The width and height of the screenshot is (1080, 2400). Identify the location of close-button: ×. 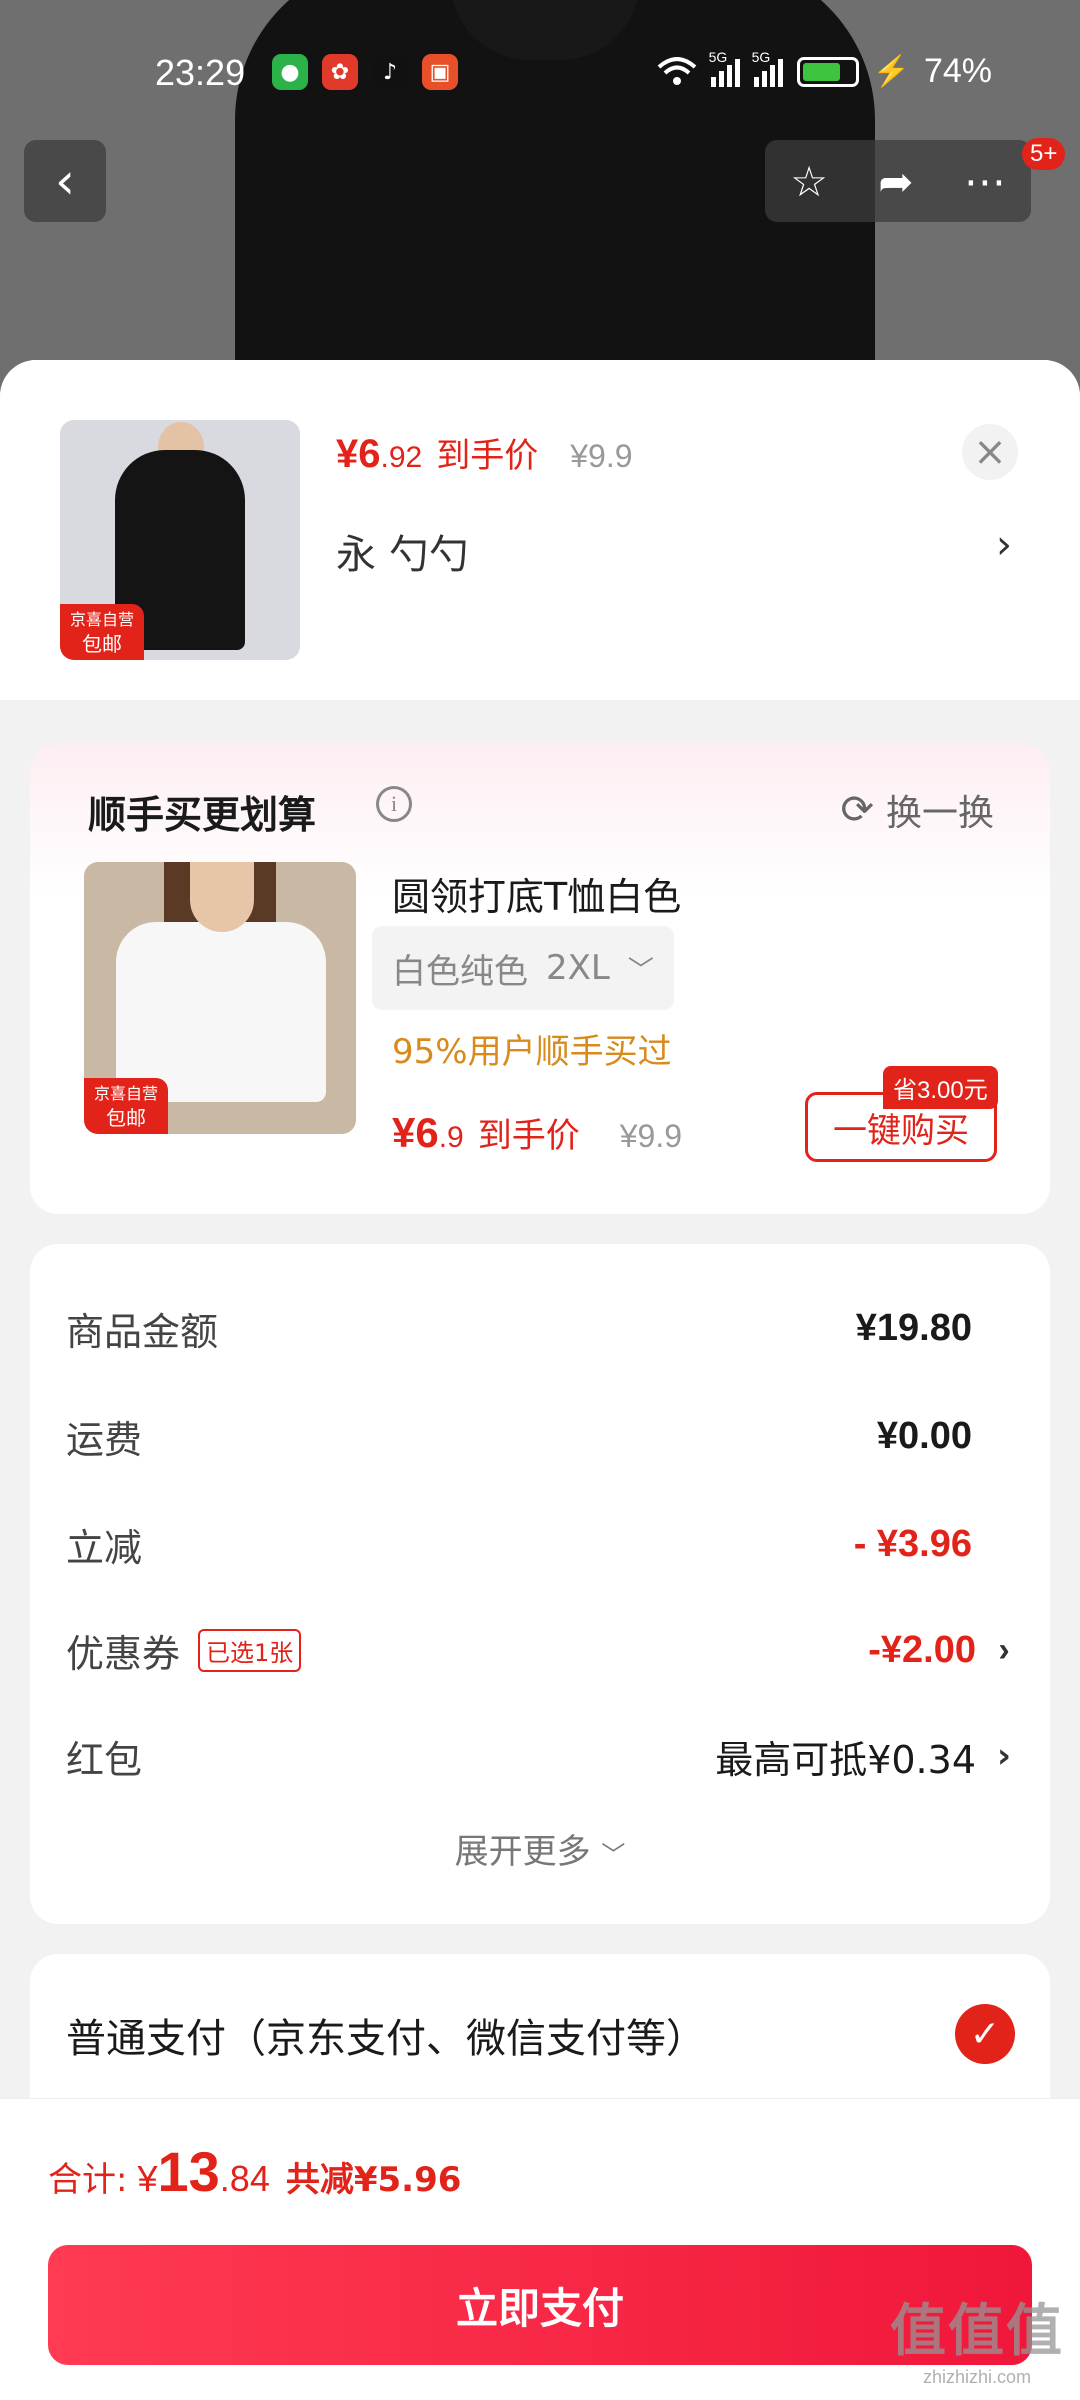
(990, 452).